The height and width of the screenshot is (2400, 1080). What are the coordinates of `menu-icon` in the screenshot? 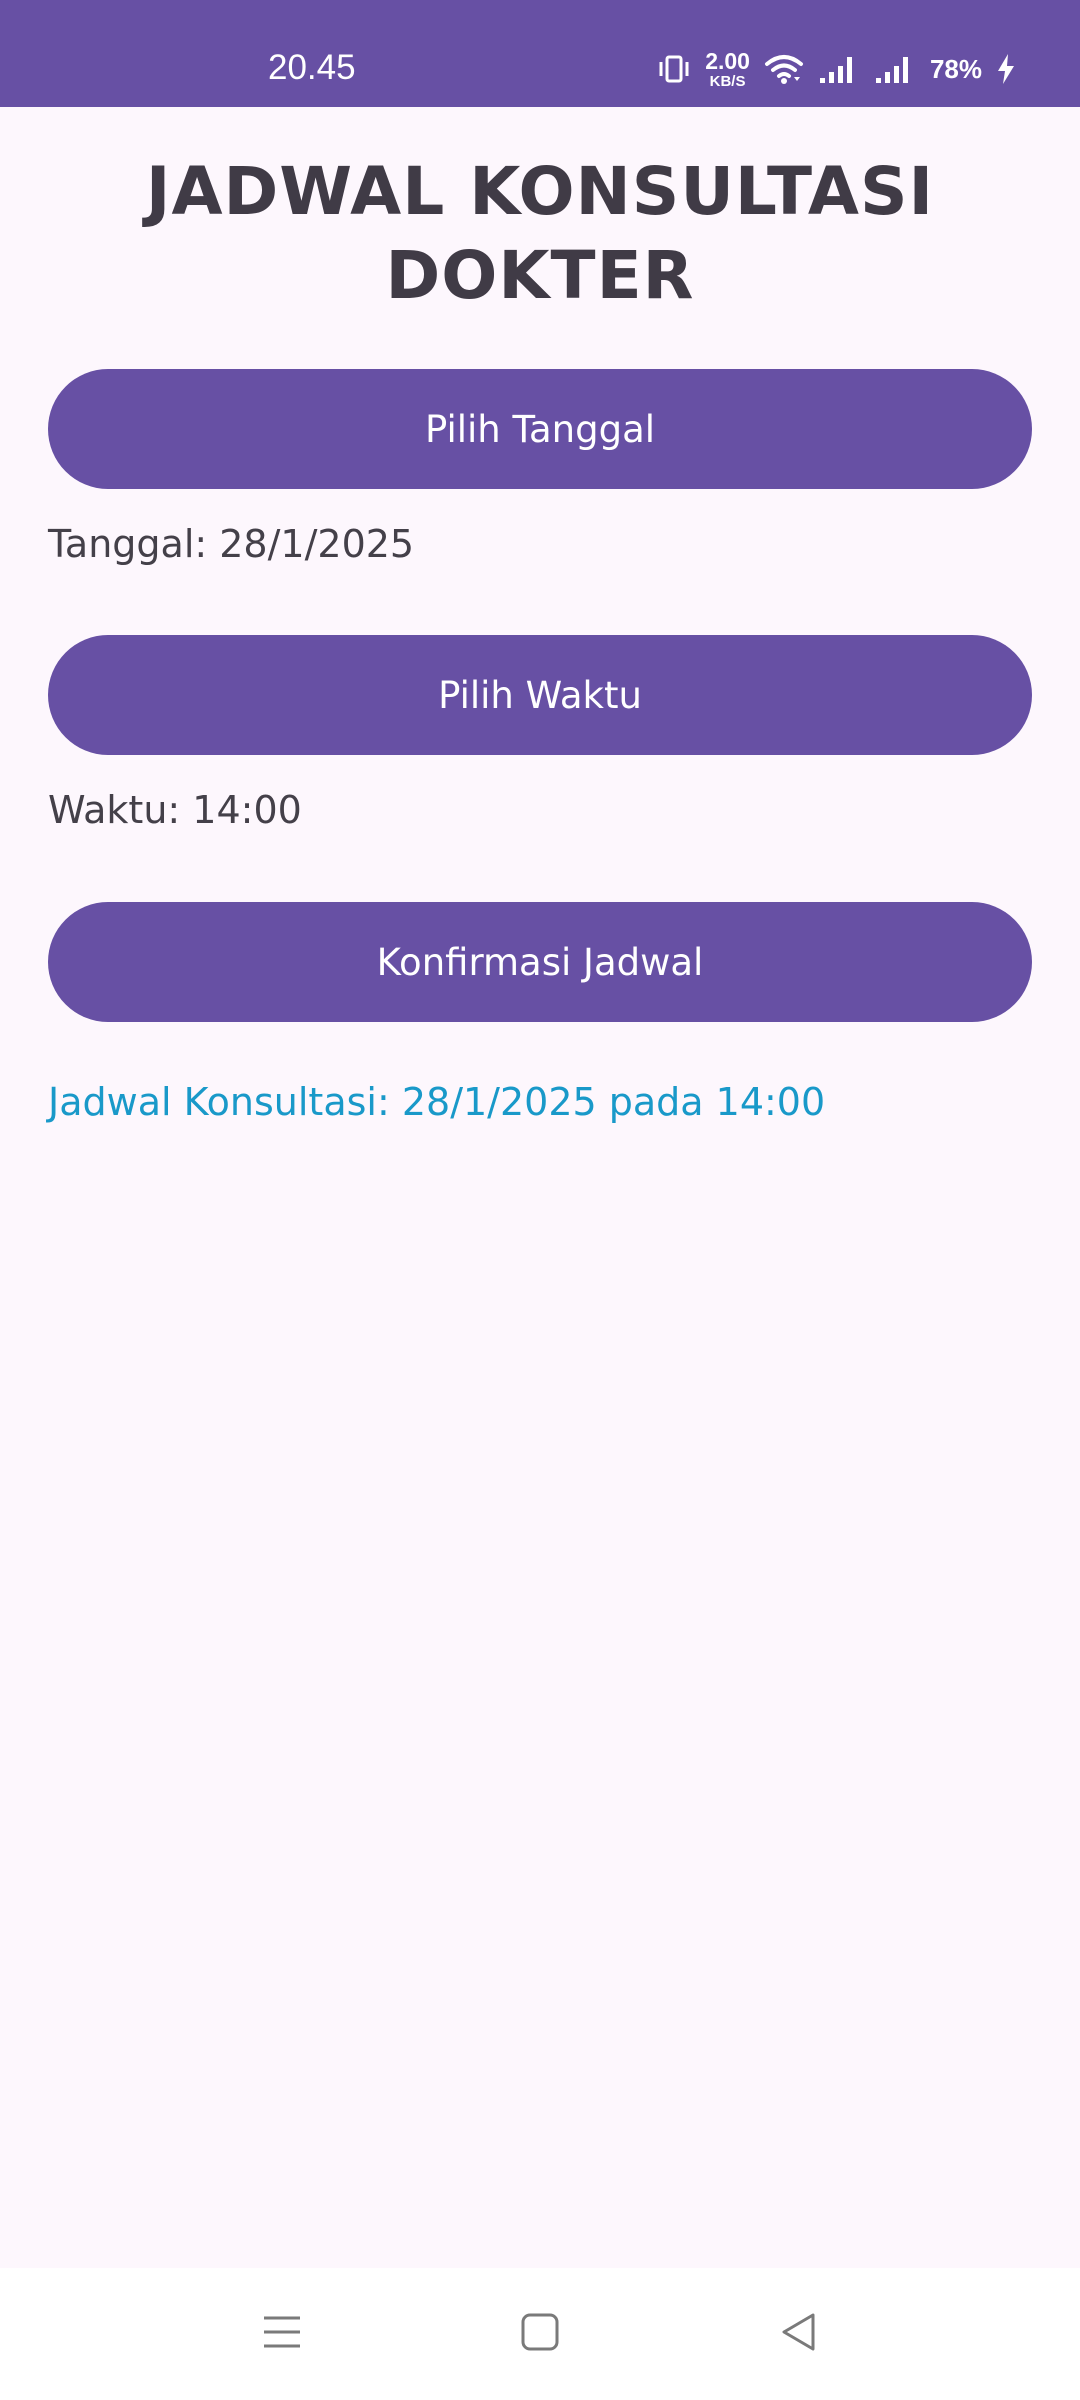 It's located at (282, 2334).